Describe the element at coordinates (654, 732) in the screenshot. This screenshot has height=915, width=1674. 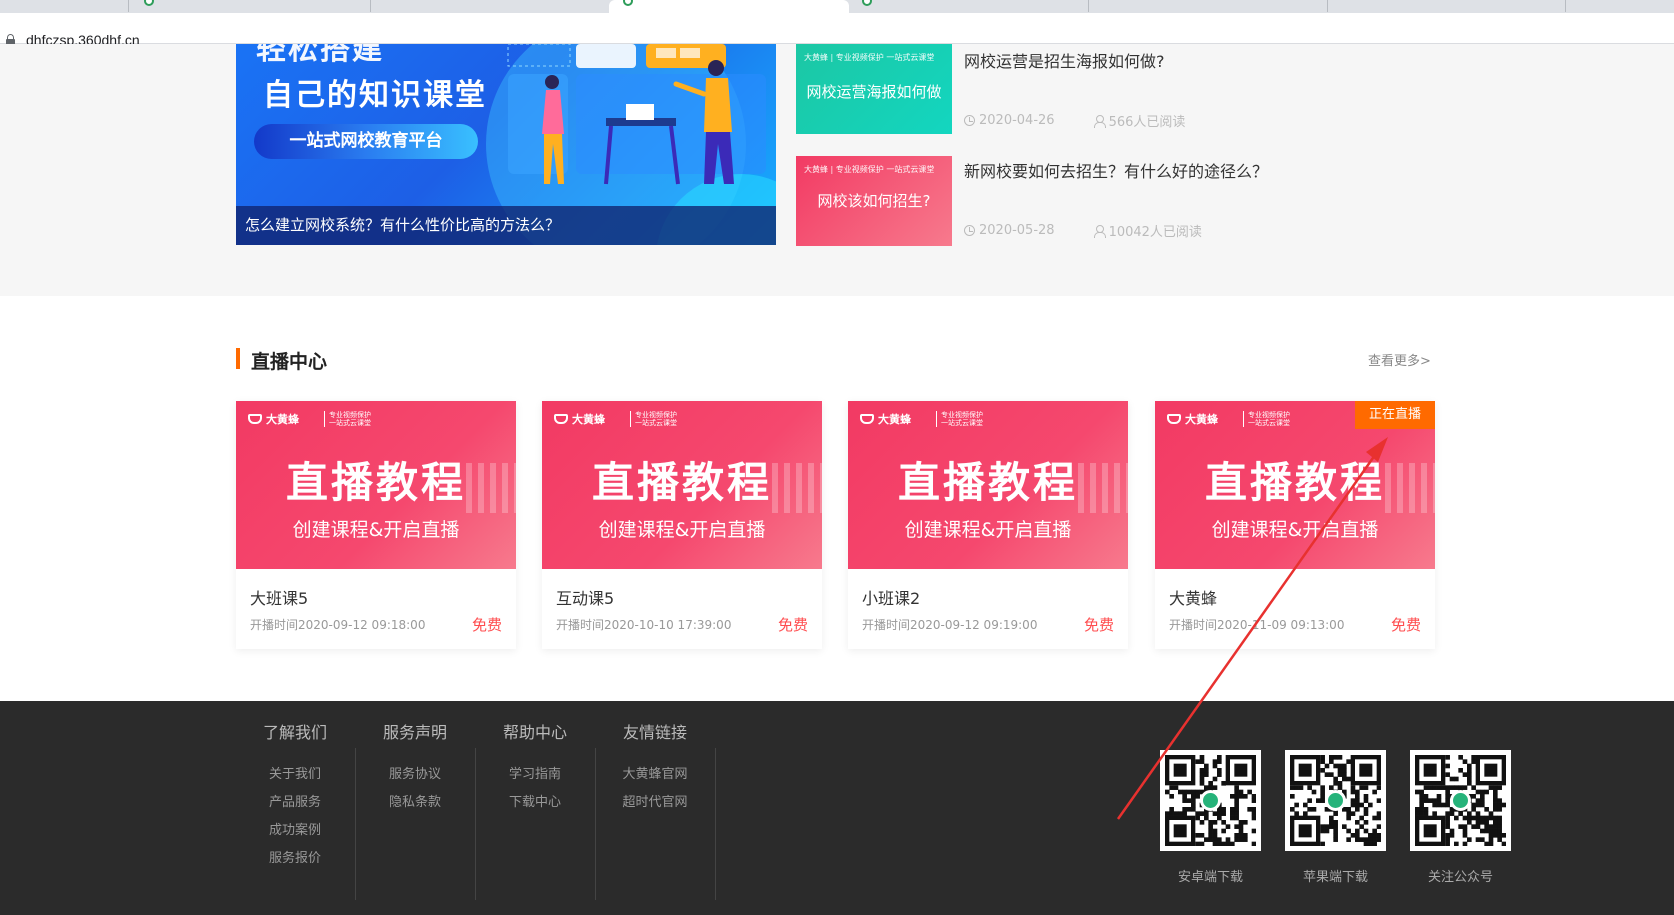
I see `footer-column-heading: 友情链接` at that location.